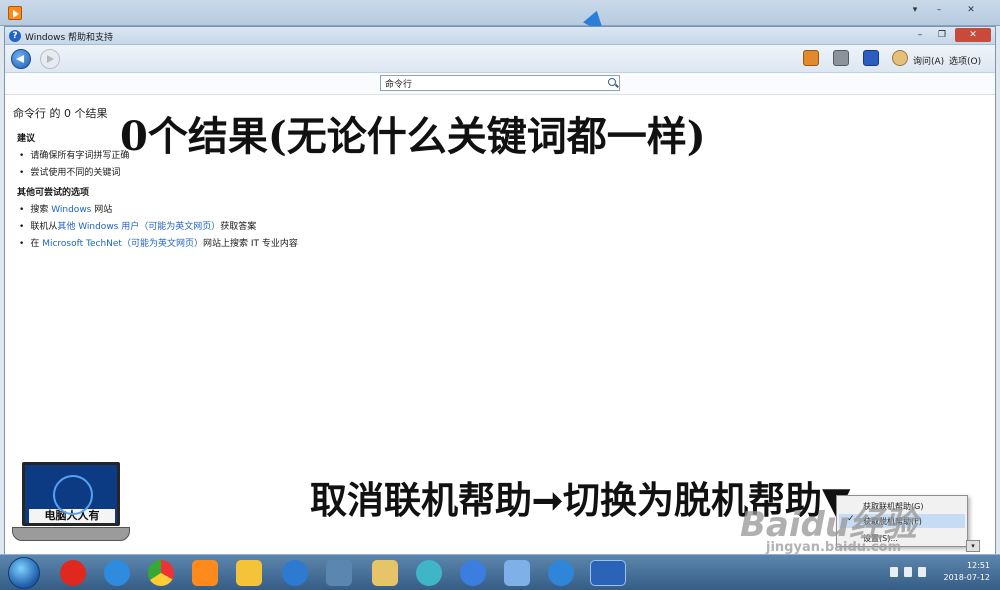 The width and height of the screenshot is (1000, 590). What do you see at coordinates (295, 573) in the screenshot?
I see `browser-icon` at bounding box center [295, 573].